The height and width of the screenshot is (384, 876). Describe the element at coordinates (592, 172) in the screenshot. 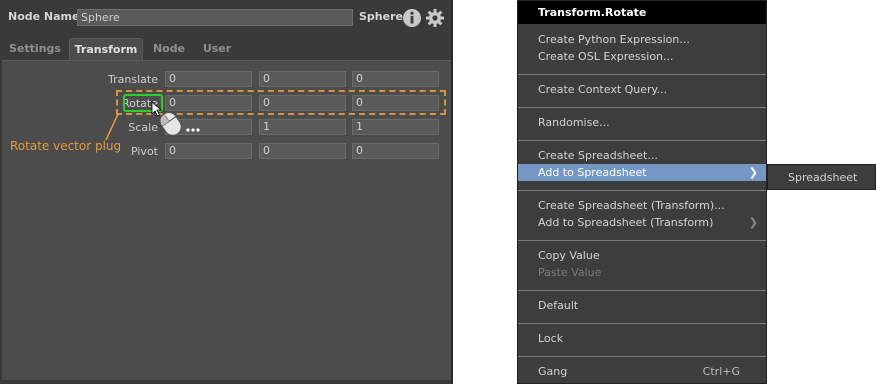

I see `menu-item-label: Add to Spreadsheet` at that location.